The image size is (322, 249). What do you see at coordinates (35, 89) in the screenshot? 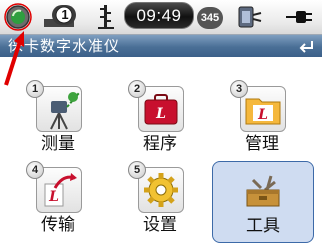
I see `menu-number: 1` at bounding box center [35, 89].